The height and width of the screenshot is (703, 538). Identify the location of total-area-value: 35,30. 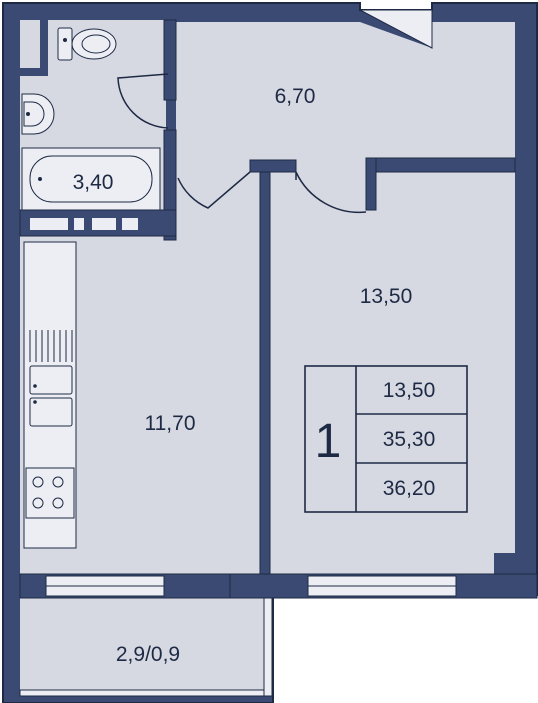
(409, 439).